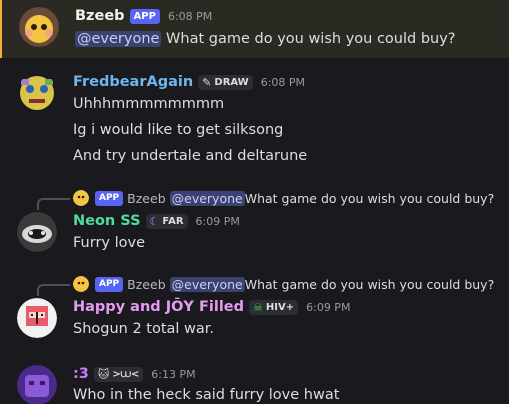 This screenshot has height=404, width=509. Describe the element at coordinates (173, 221) in the screenshot. I see `guild-tag-label: FAR` at that location.